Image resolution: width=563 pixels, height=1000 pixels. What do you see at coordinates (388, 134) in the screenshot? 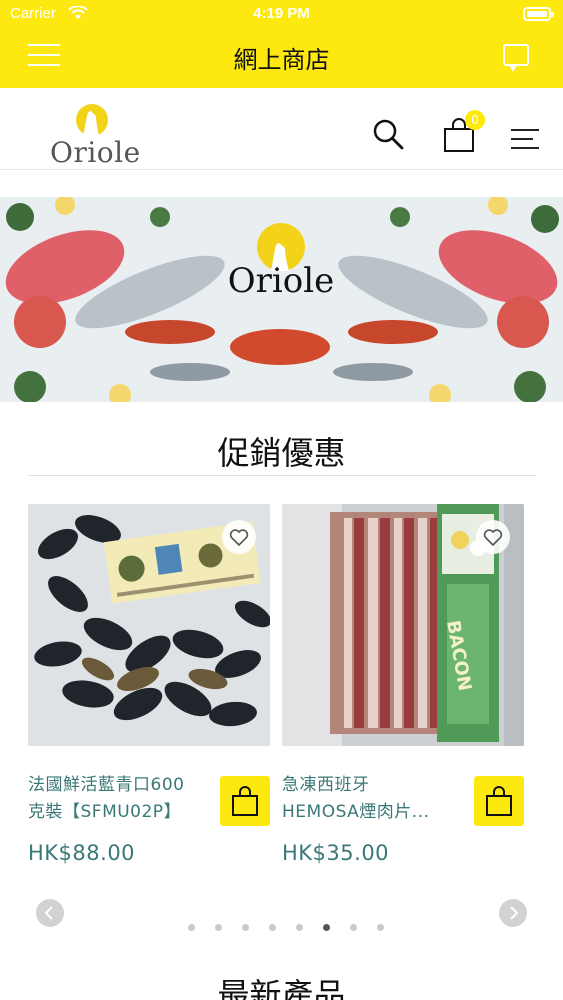
I see `search-icon` at bounding box center [388, 134].